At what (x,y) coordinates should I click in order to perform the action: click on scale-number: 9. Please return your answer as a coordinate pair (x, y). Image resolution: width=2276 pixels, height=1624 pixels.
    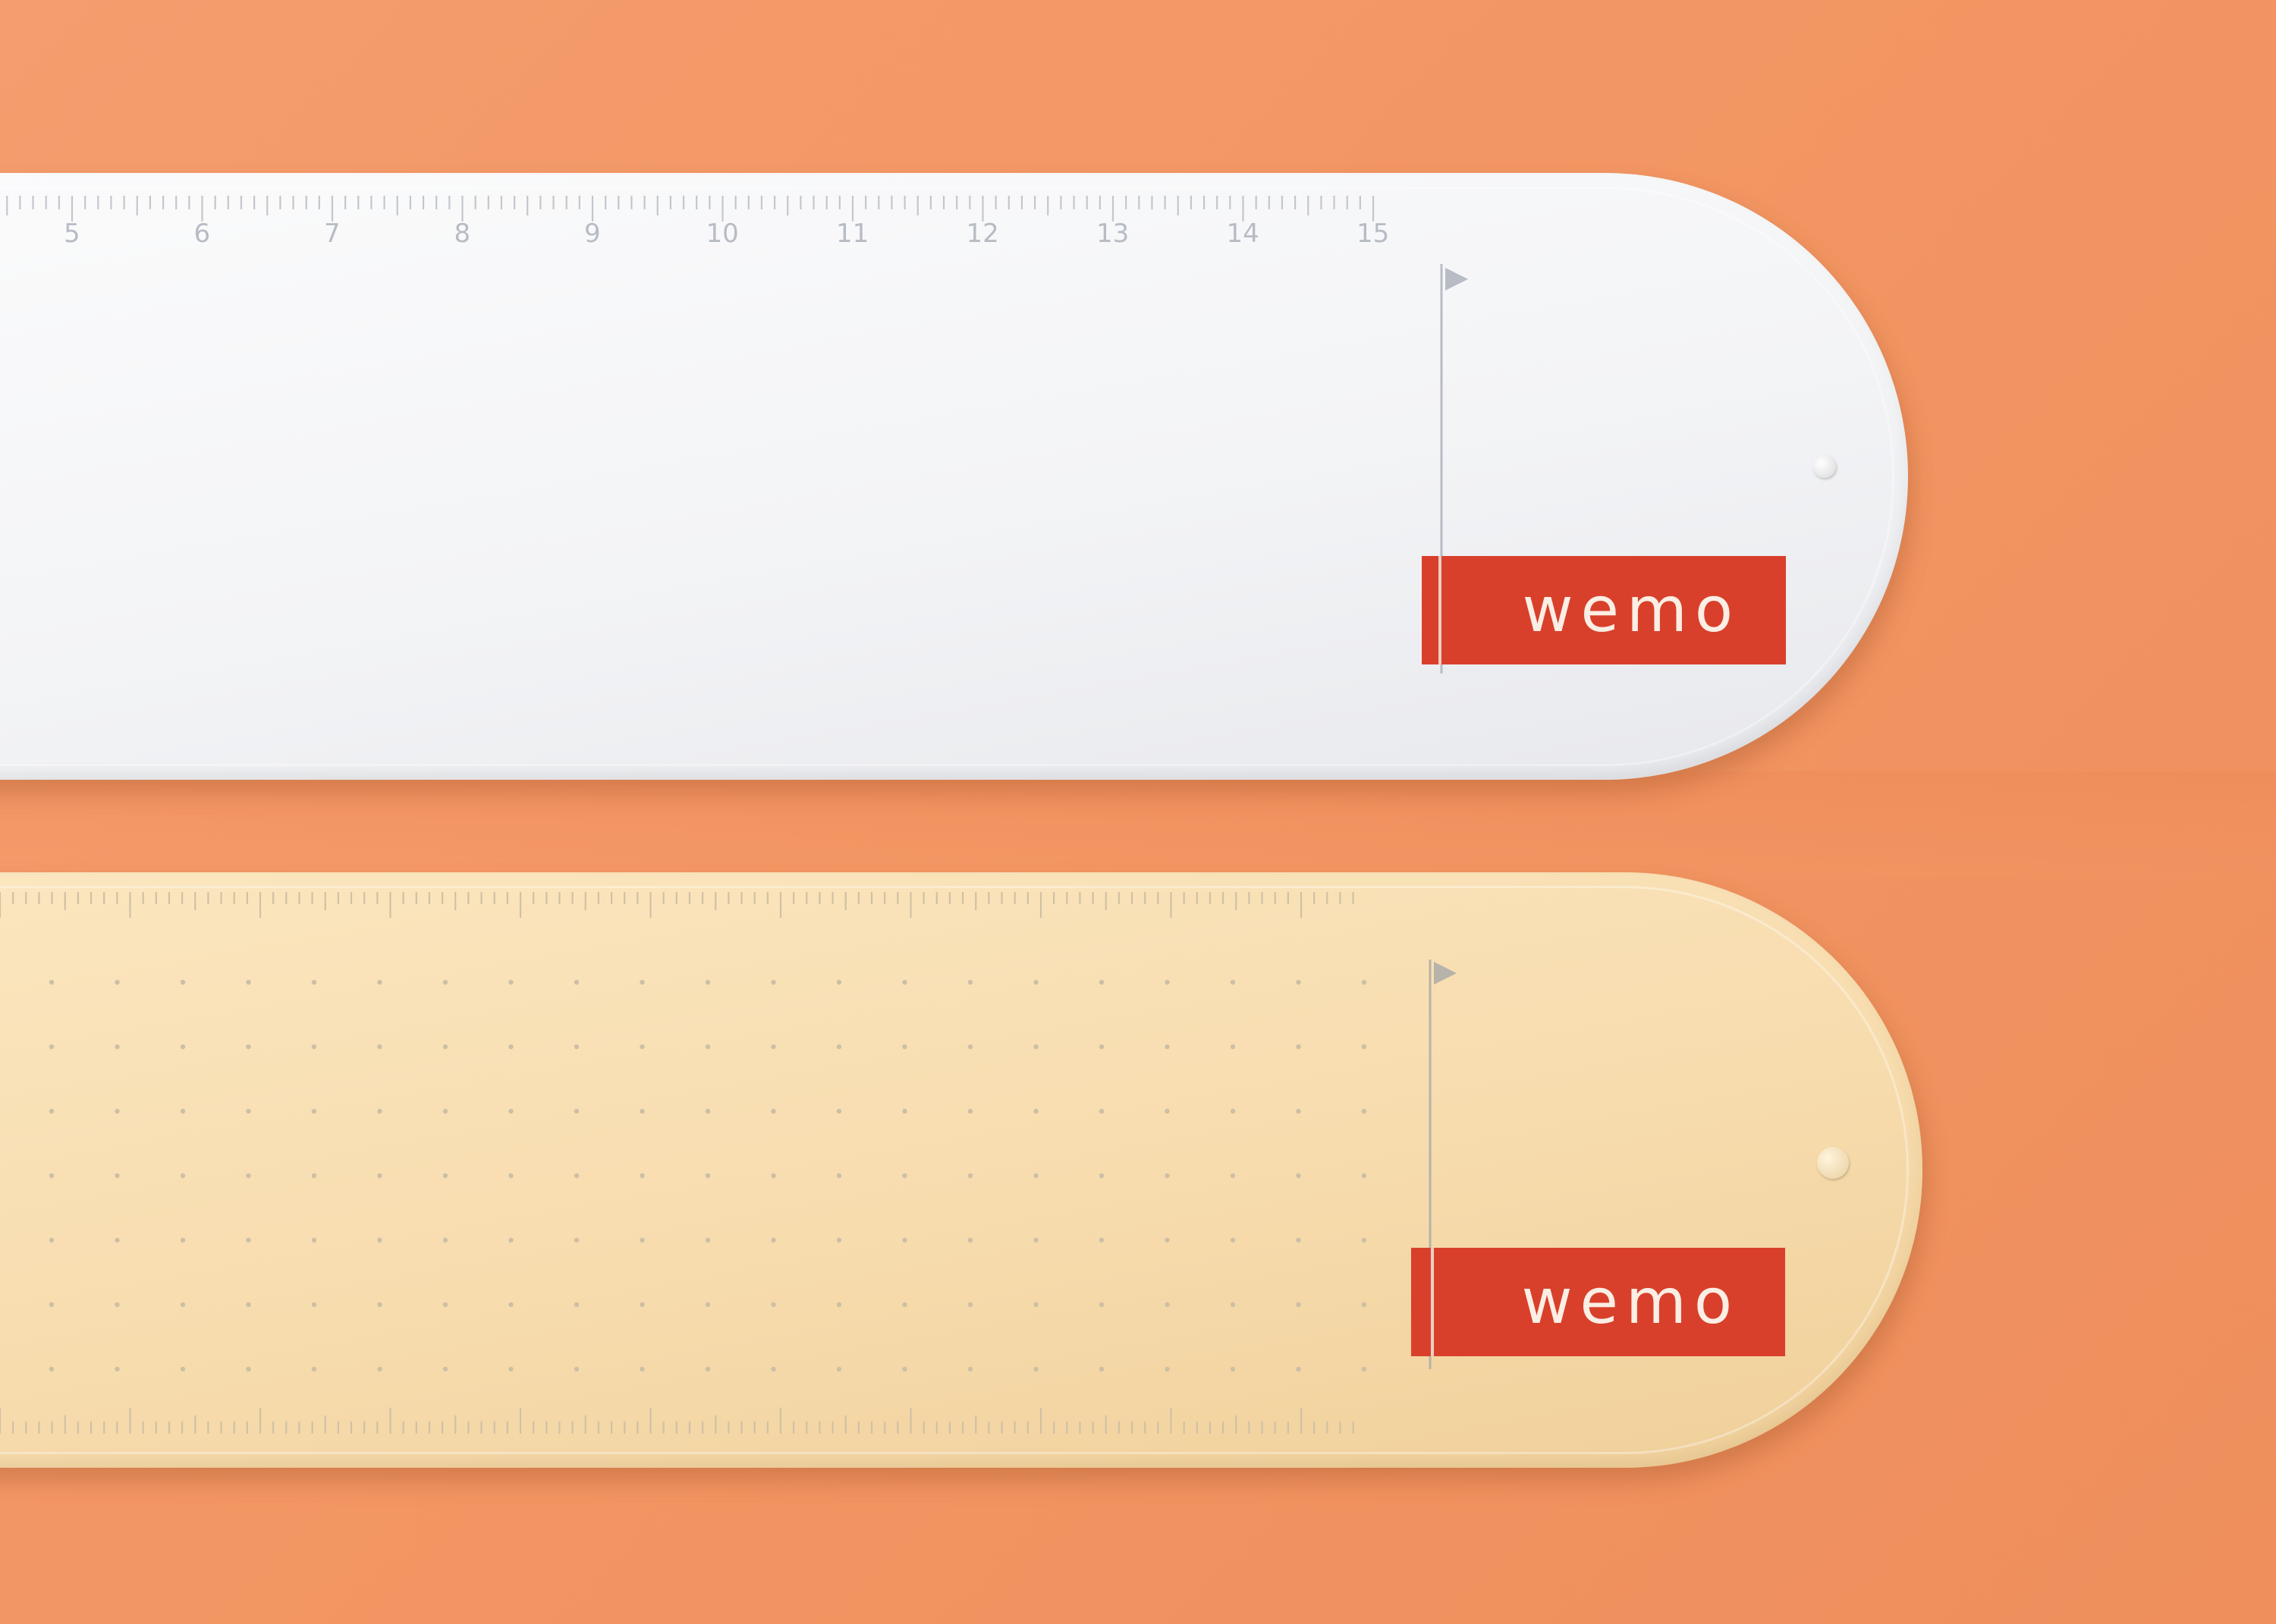
    Looking at the image, I should click on (592, 233).